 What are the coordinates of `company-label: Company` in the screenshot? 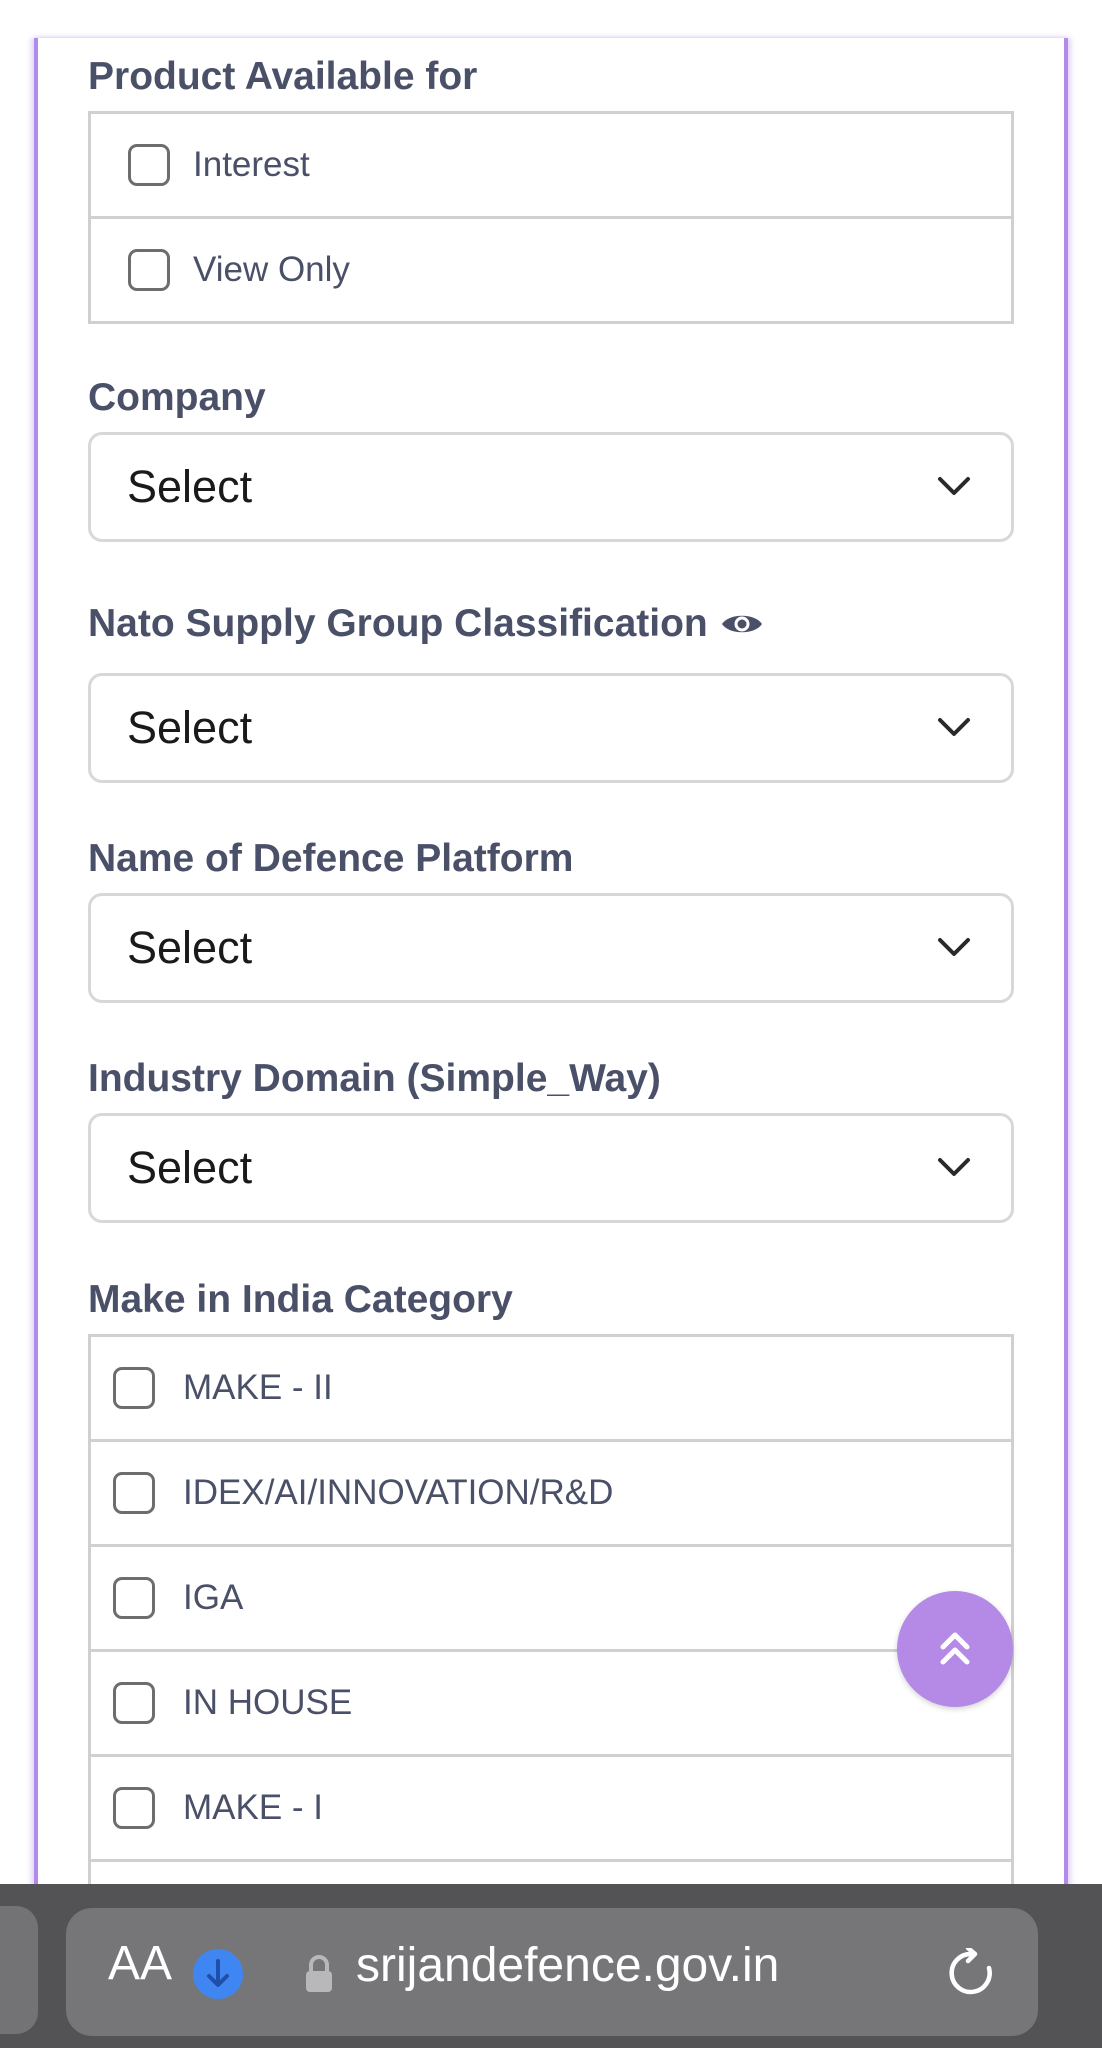 It's located at (177, 398).